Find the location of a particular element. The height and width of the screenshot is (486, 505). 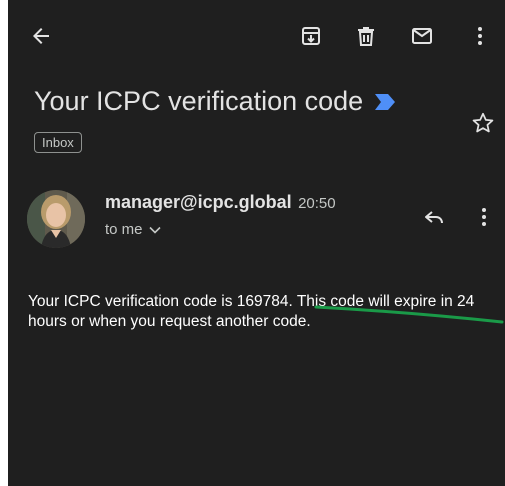

archive-icon is located at coordinates (311, 36).